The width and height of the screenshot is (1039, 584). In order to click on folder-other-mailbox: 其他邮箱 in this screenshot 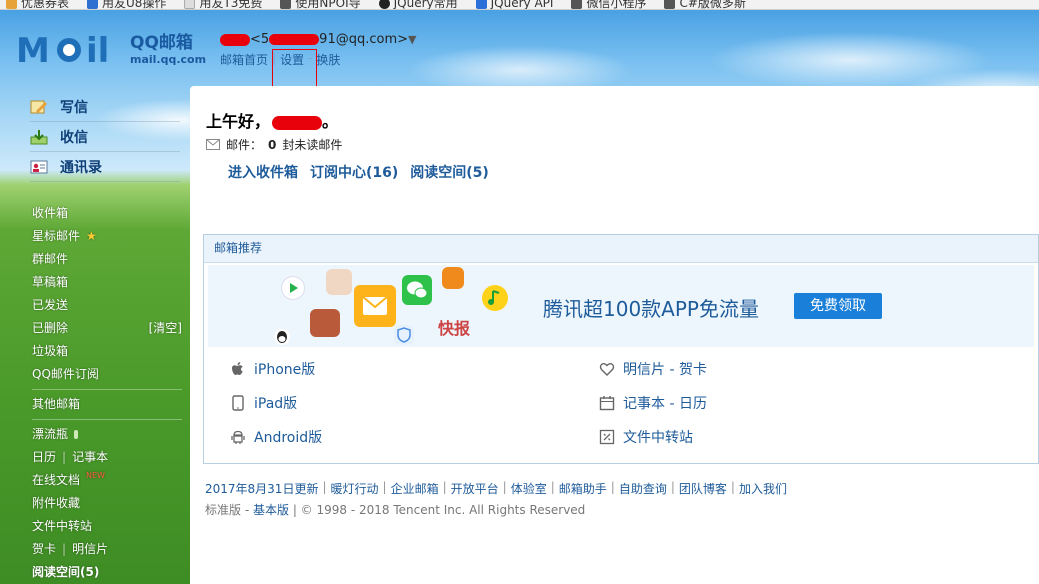, I will do `click(107, 404)`.